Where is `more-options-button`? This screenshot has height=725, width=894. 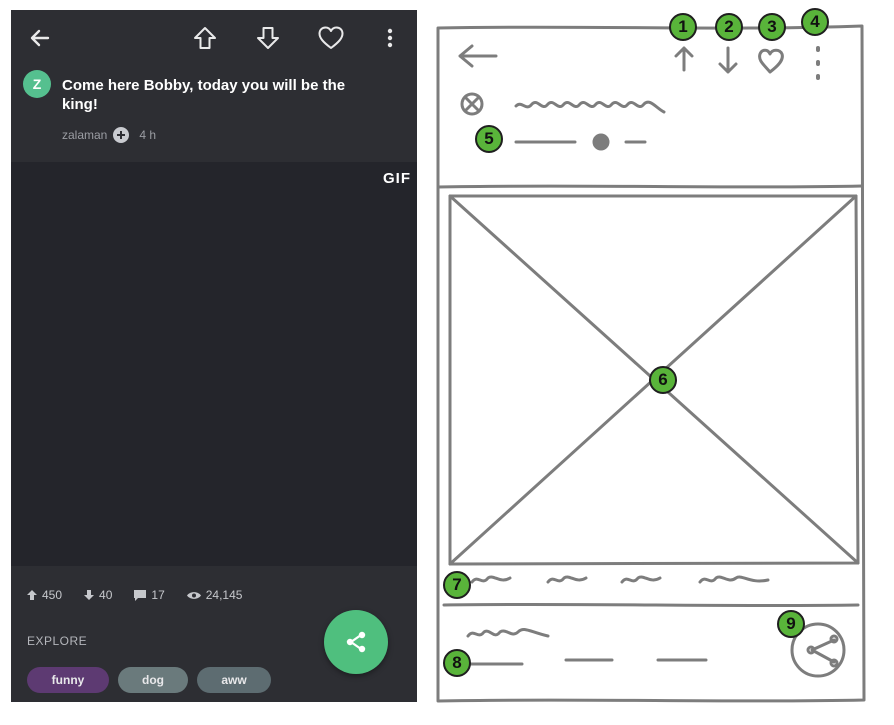
more-options-button is located at coordinates (390, 38).